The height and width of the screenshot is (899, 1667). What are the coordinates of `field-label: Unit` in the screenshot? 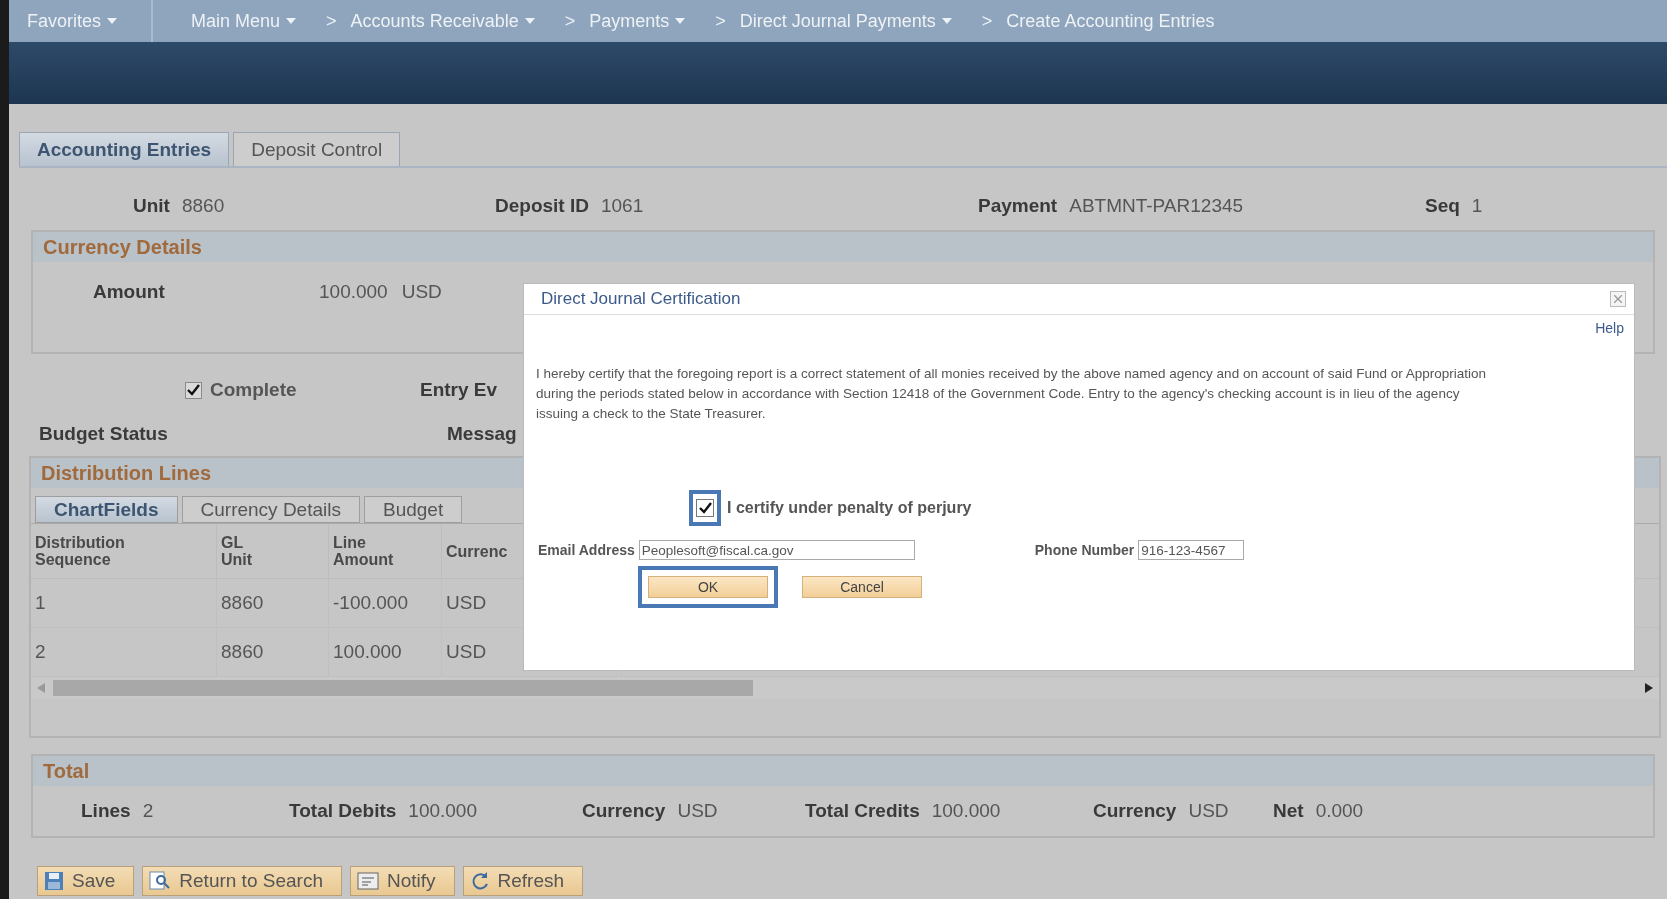 It's located at (151, 206).